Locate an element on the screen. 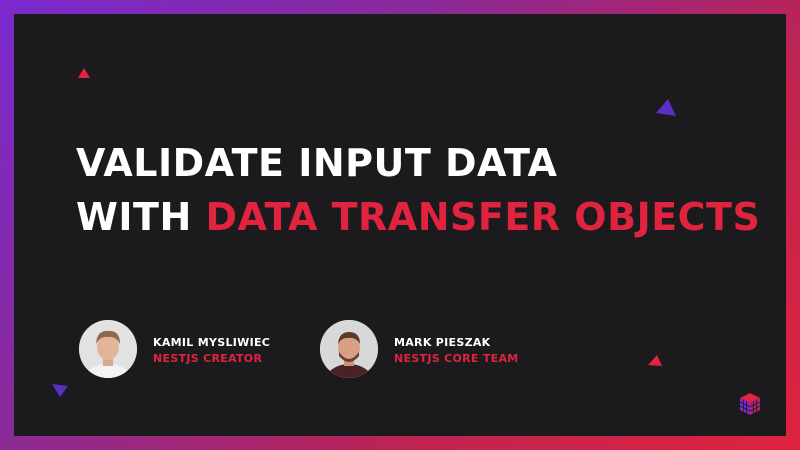  title-line-2-prefix: WITH is located at coordinates (141, 217).